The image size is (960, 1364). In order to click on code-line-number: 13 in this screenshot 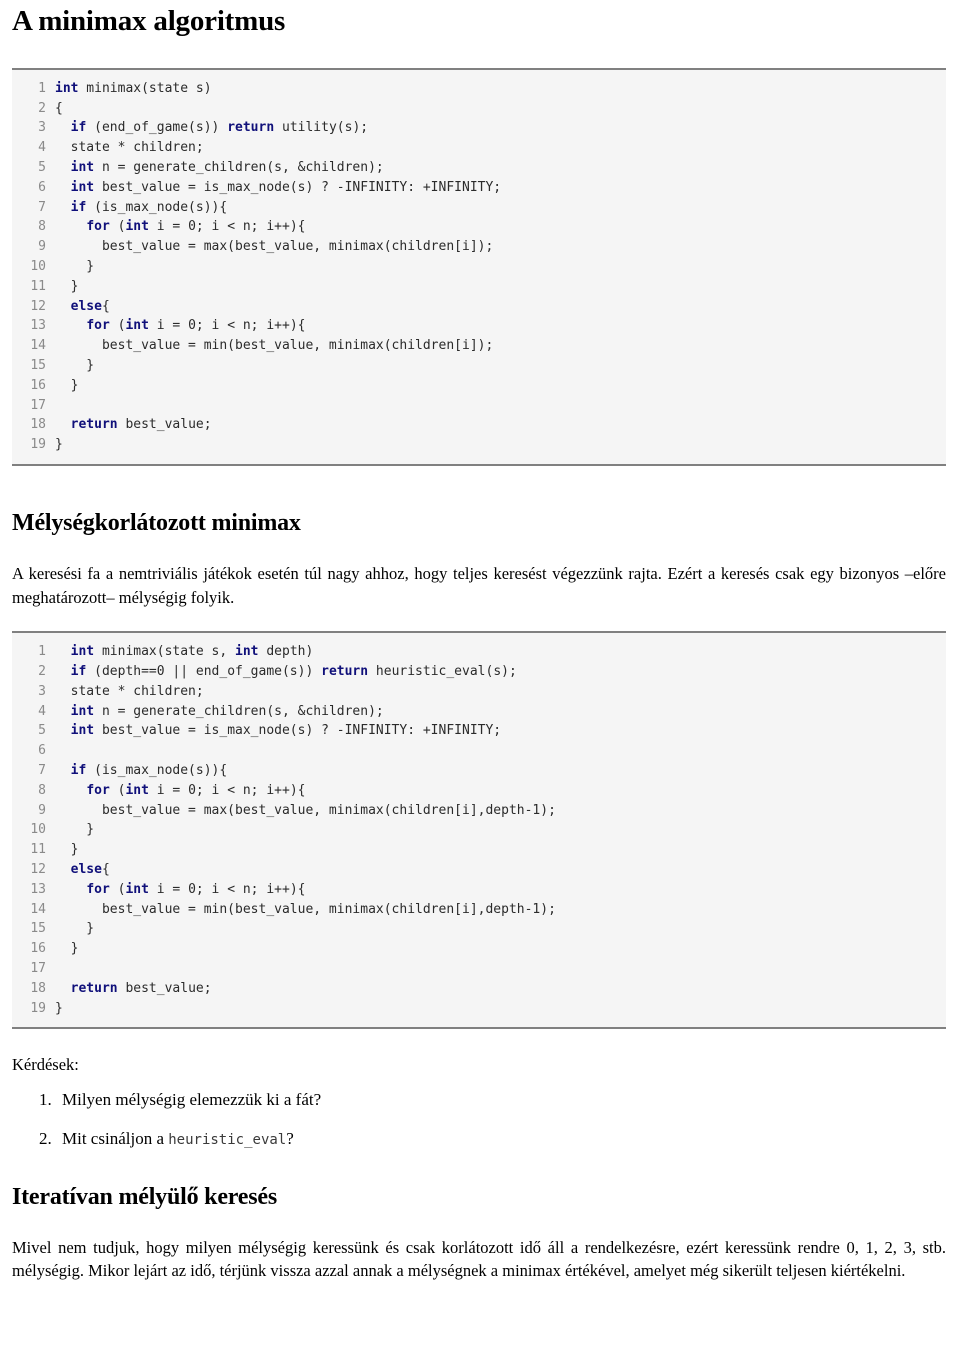, I will do `click(38, 889)`.